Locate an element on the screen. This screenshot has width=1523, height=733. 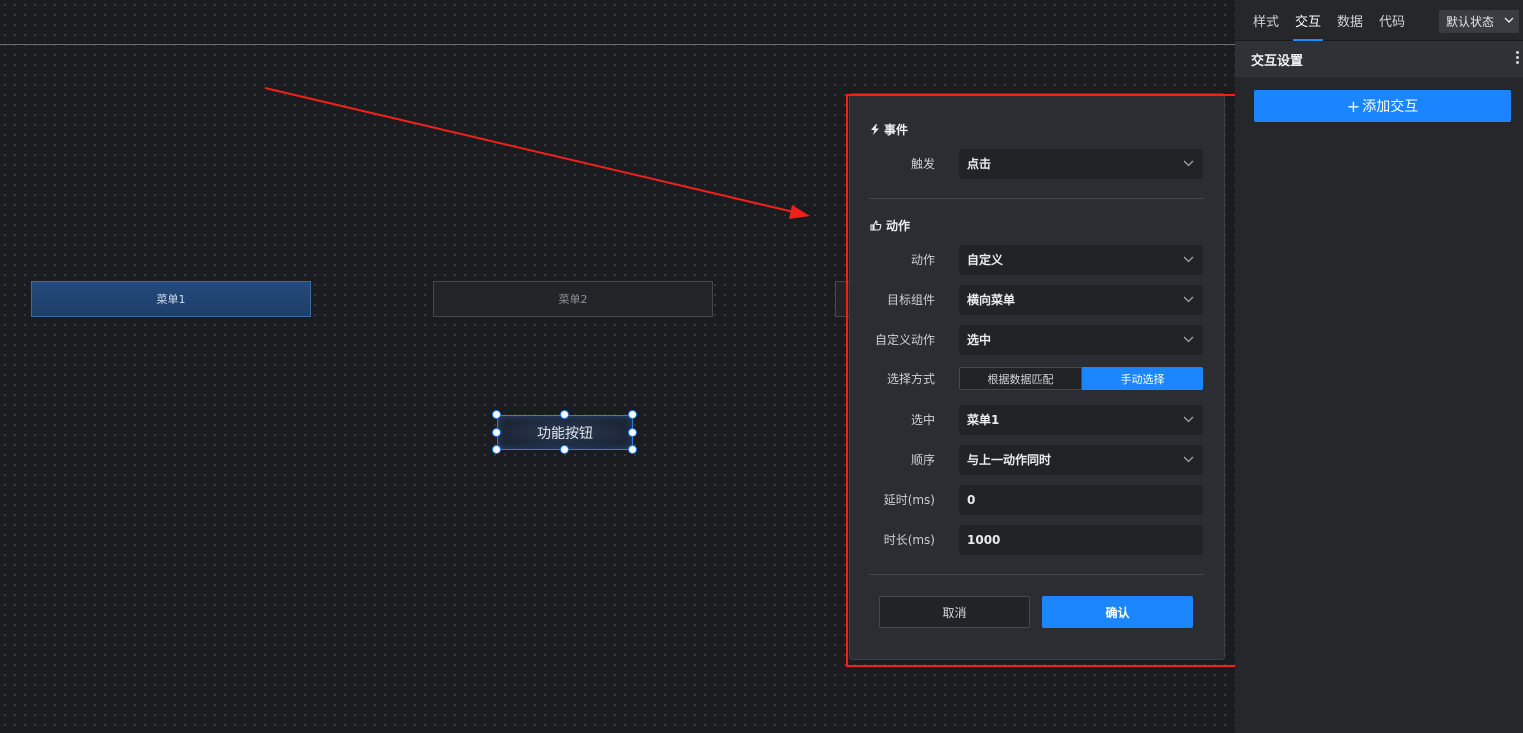
duration-label: 时长(ms) is located at coordinates (909, 540).